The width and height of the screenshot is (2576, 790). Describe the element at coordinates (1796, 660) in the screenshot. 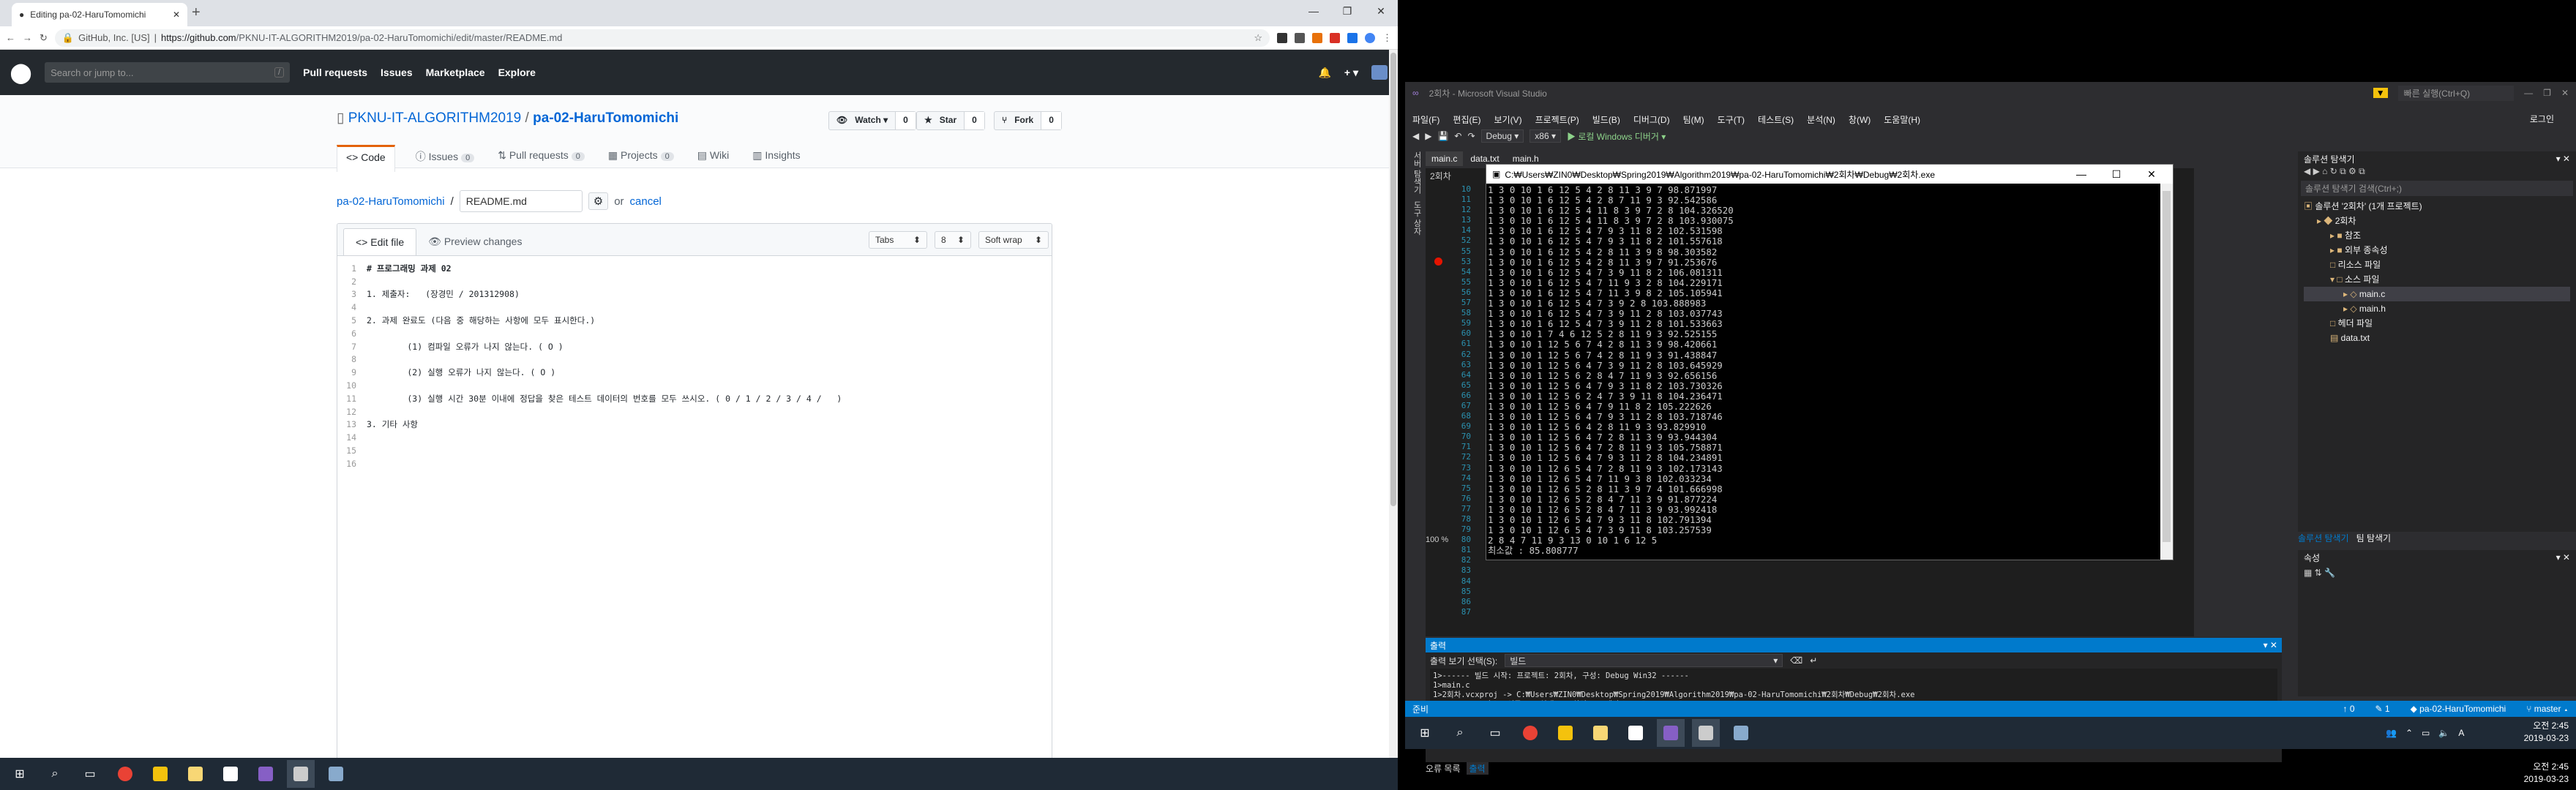

I see `clear-output-icon: ⌫` at that location.